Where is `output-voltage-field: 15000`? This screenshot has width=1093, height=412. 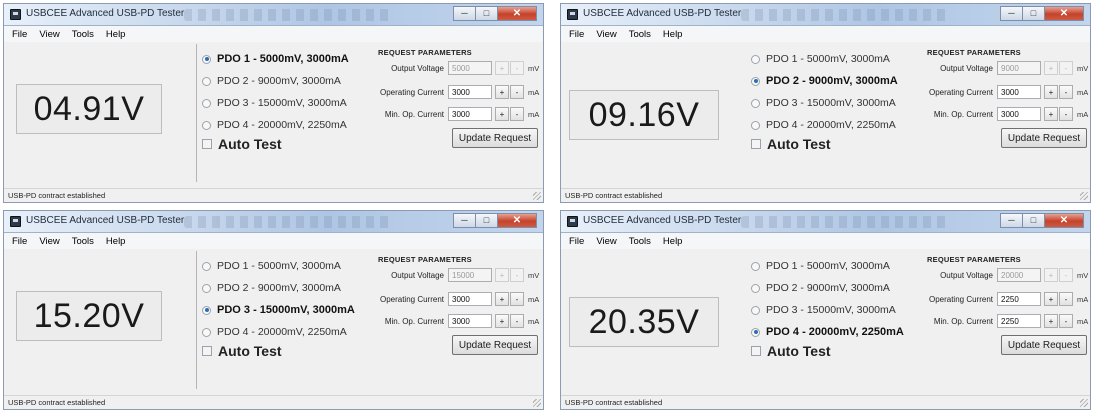
output-voltage-field: 15000 is located at coordinates (470, 275).